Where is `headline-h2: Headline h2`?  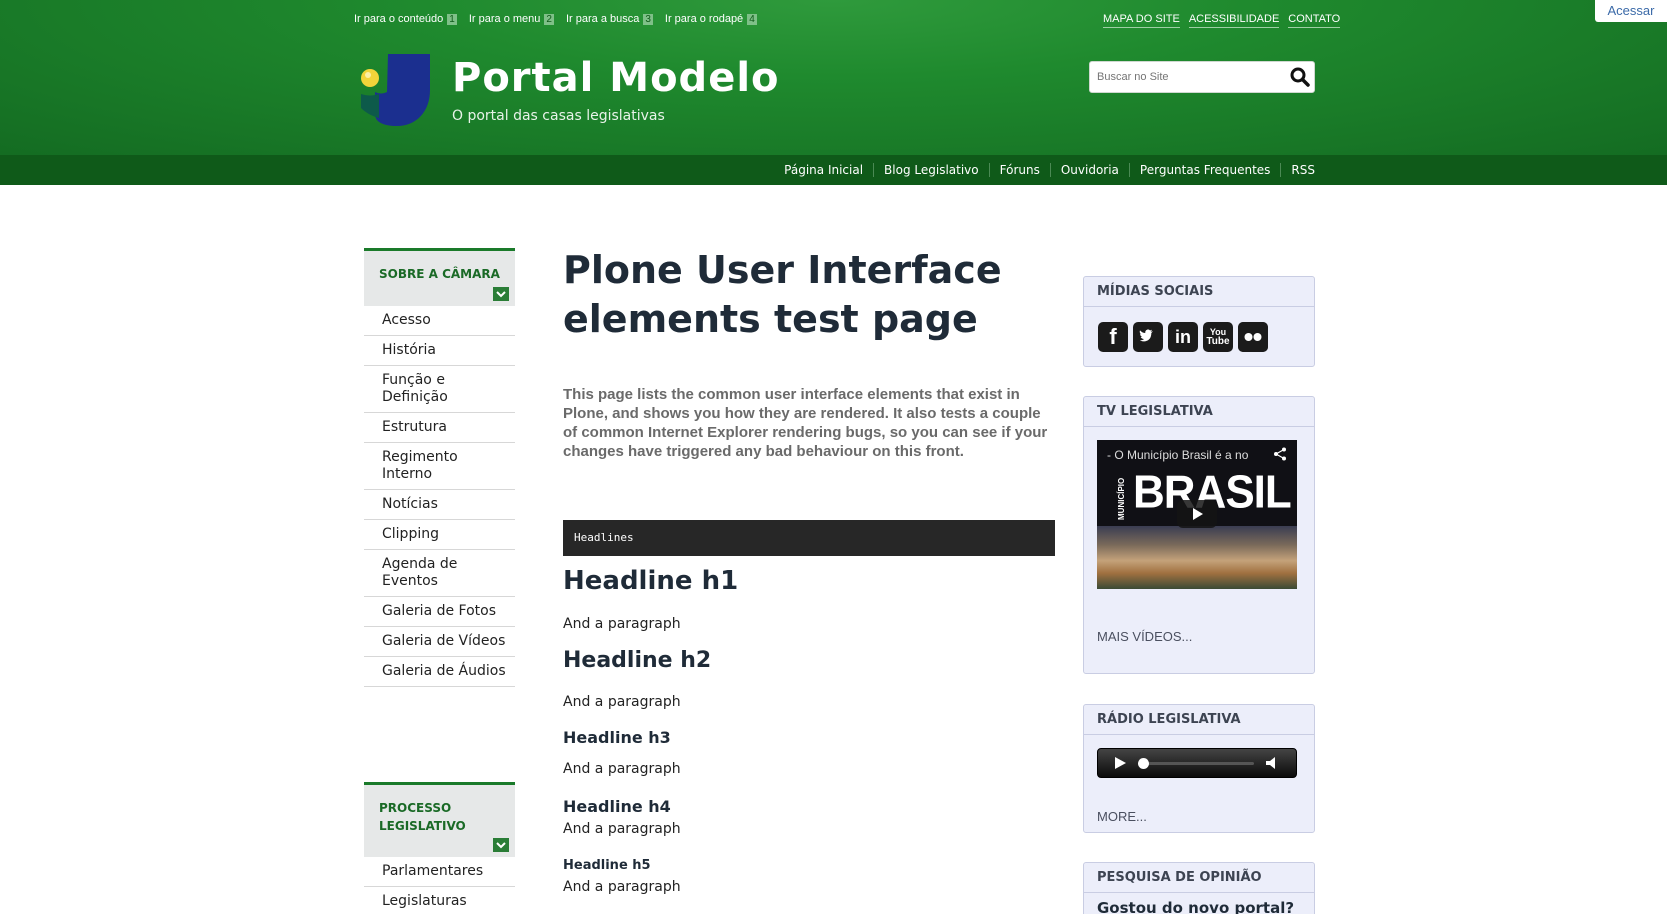
headline-h2: Headline h2 is located at coordinates (637, 660).